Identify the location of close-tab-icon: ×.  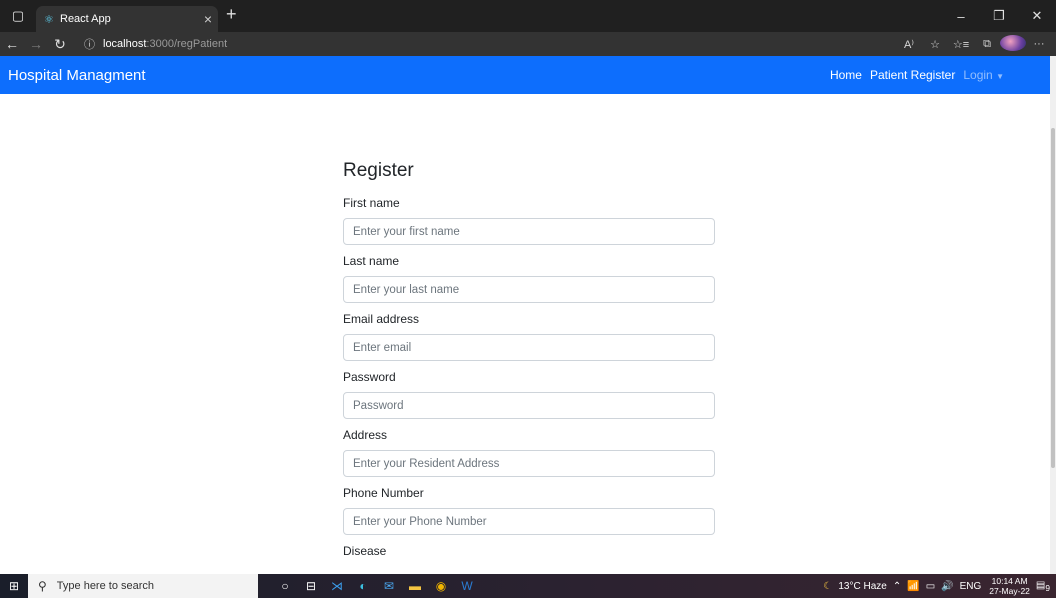
(208, 19).